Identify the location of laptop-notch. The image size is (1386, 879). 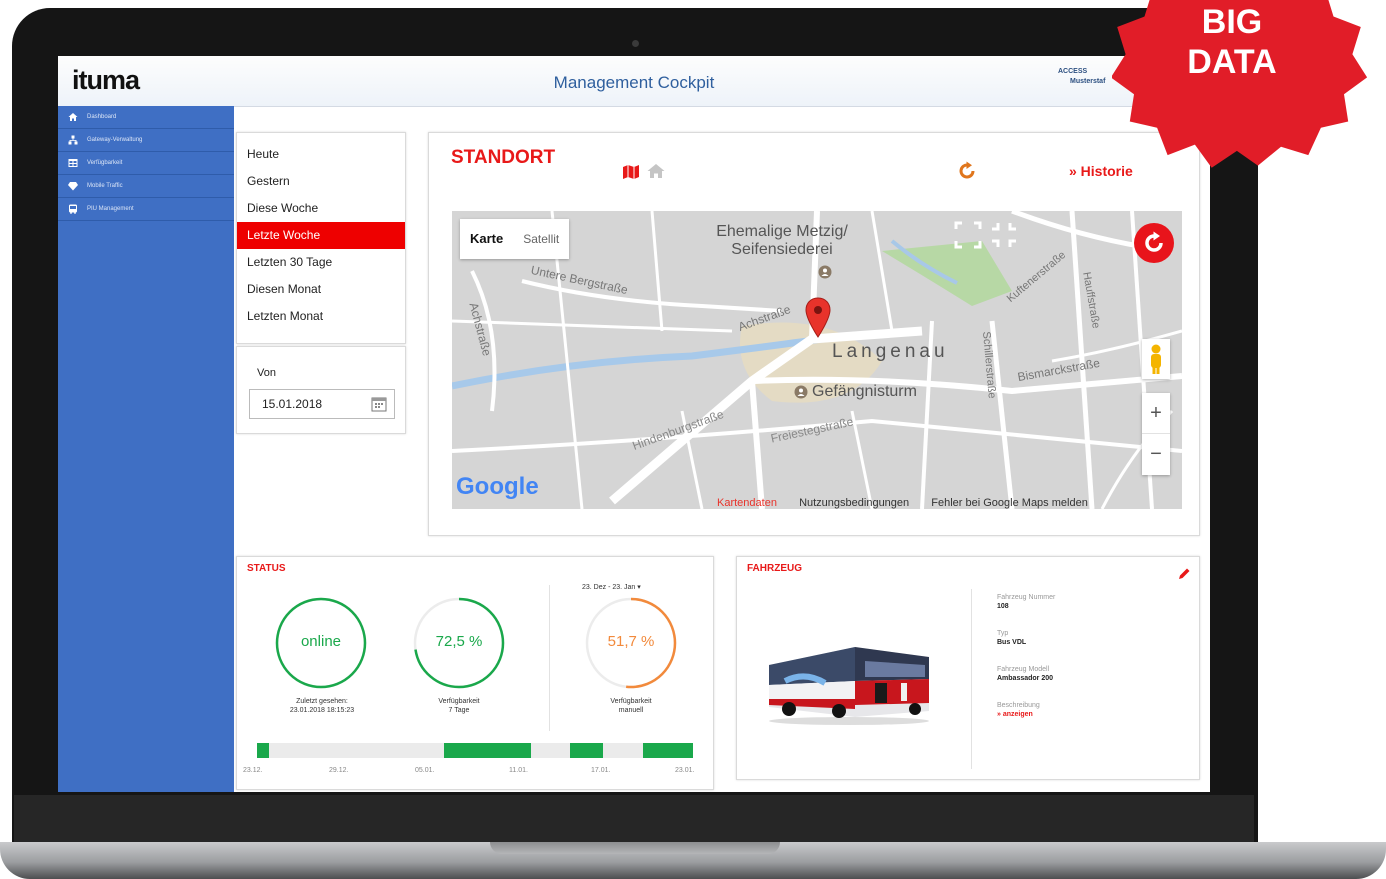
(635, 848).